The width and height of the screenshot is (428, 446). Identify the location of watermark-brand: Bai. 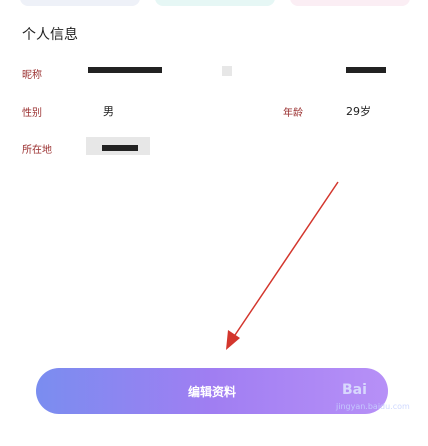
(354, 390).